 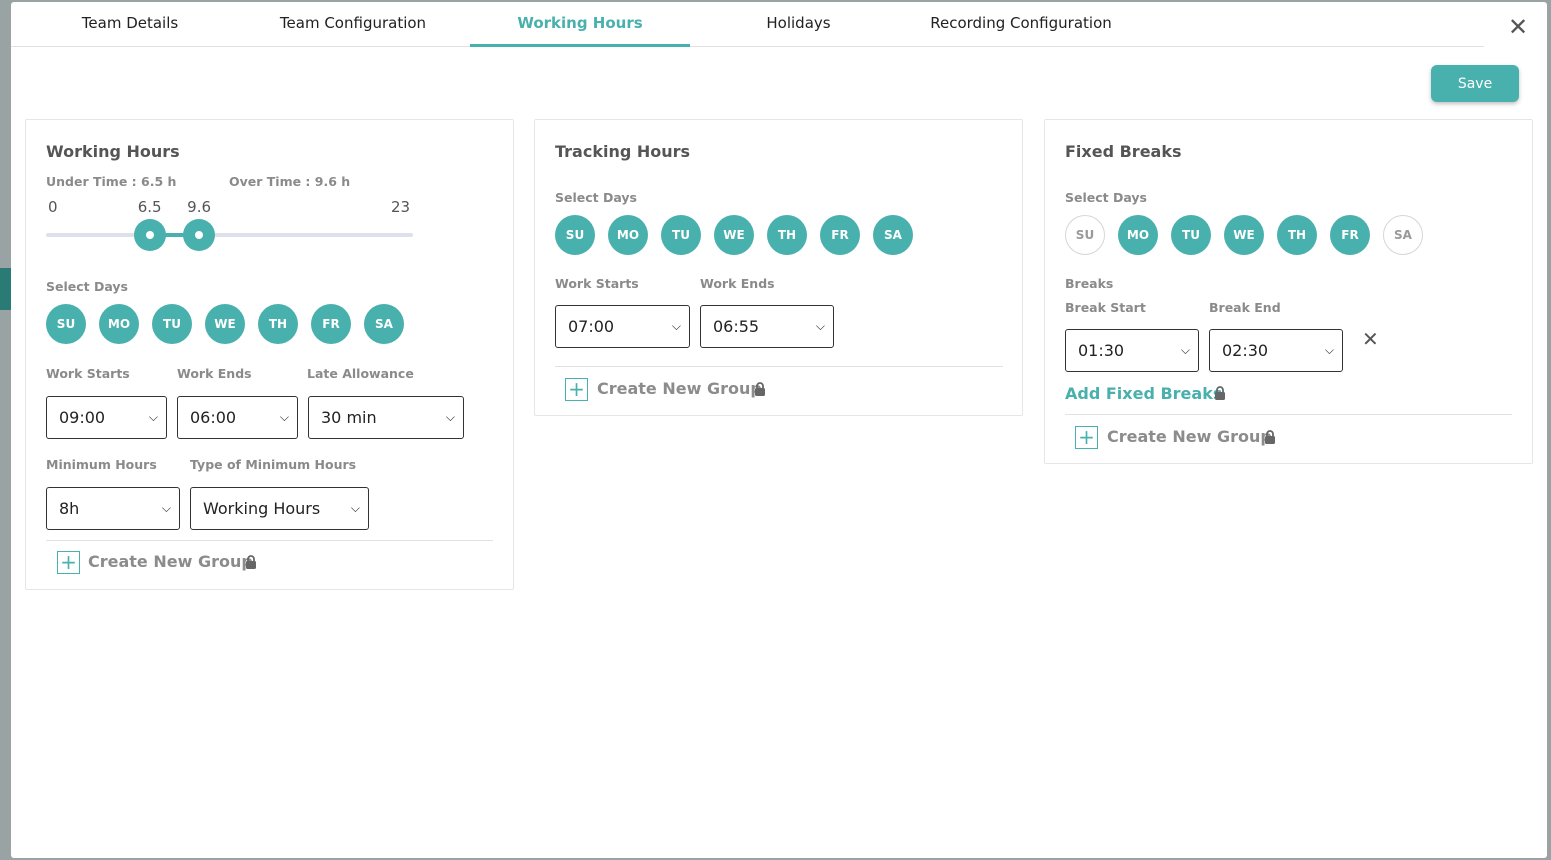 I want to click on selected-value: 06:00, so click(x=213, y=417).